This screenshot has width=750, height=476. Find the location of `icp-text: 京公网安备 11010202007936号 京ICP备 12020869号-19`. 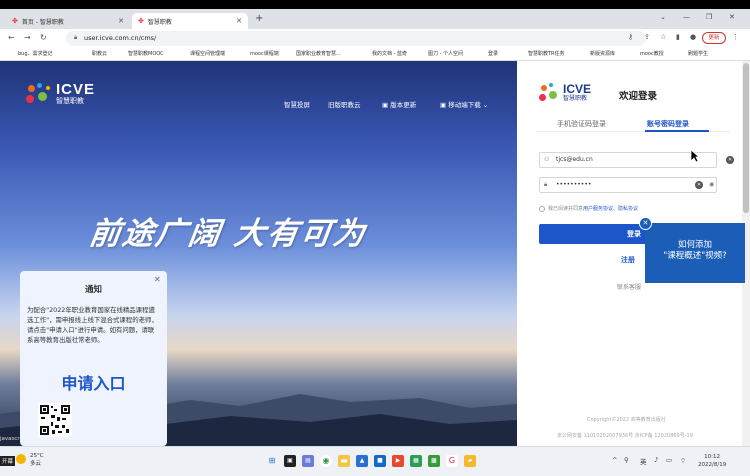

icp-text: 京公网安备 11010202007936号 京ICP备 12020869号-19 is located at coordinates (625, 436).